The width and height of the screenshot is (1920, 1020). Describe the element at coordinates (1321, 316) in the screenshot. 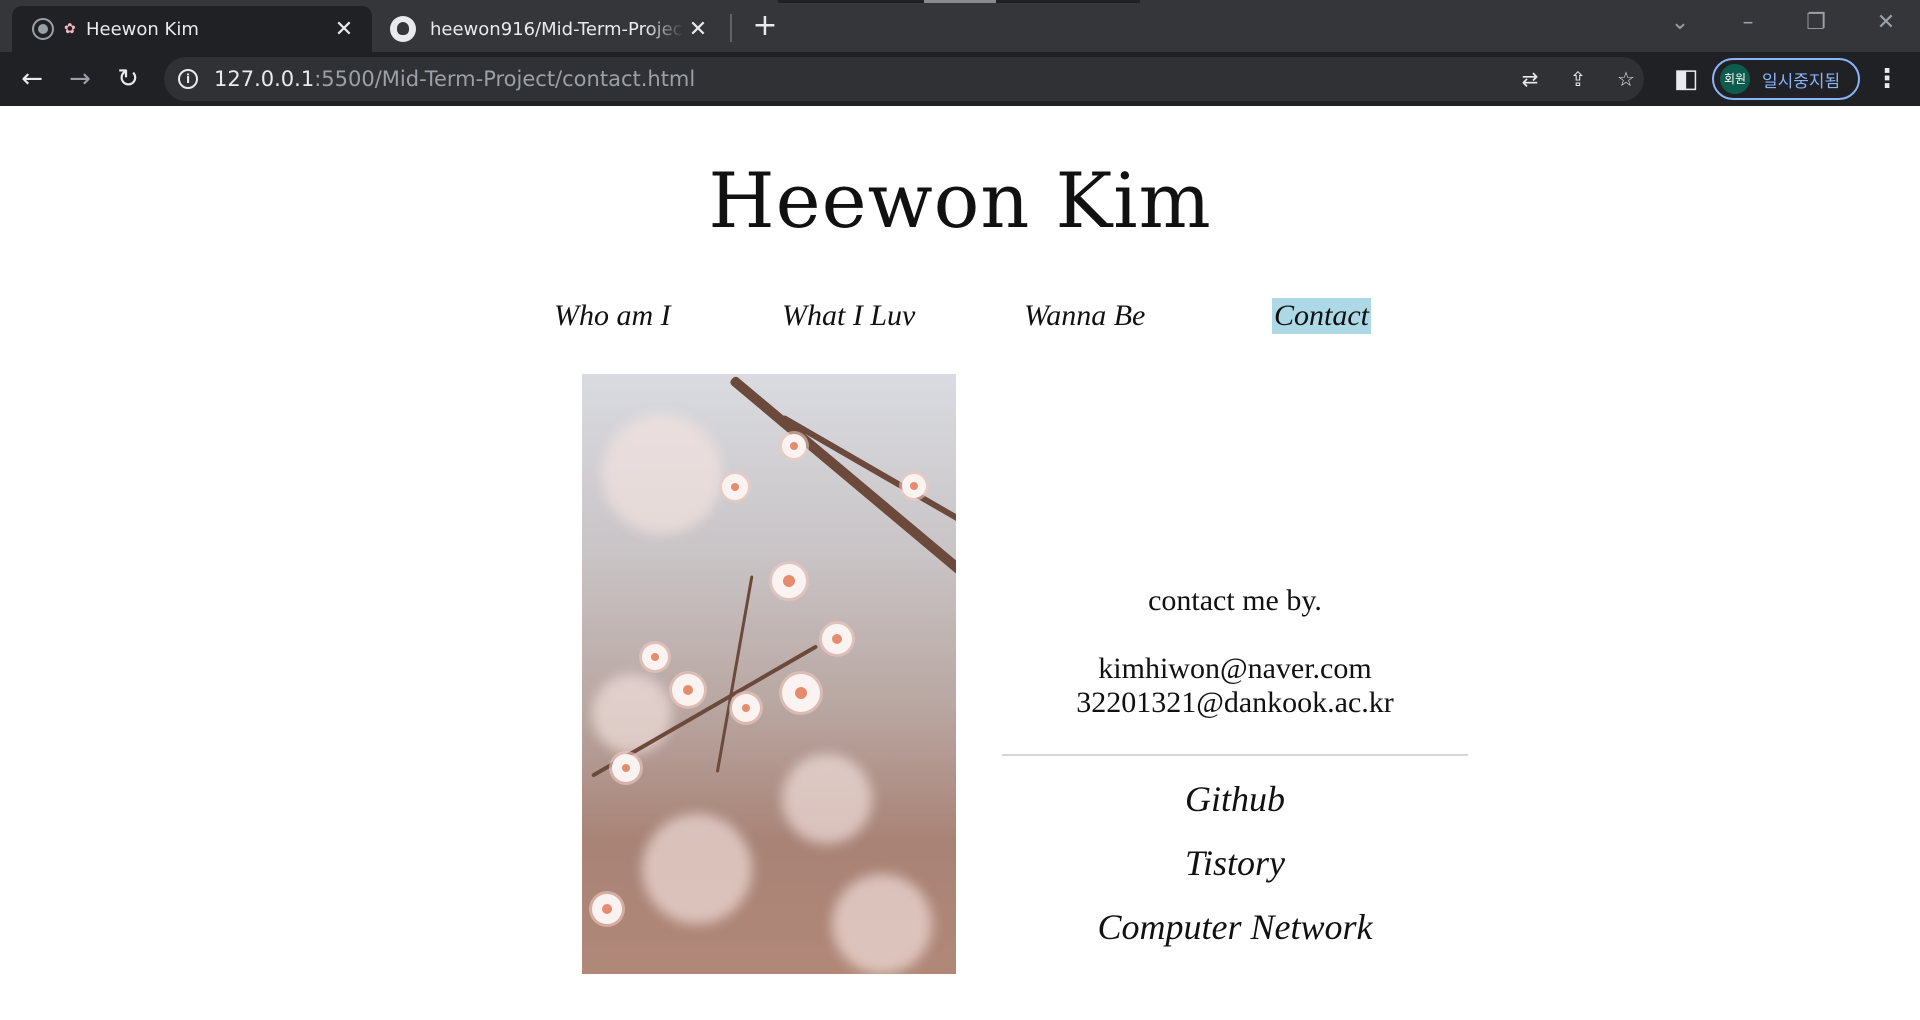

I see `nav-link-contact: Contact` at that location.